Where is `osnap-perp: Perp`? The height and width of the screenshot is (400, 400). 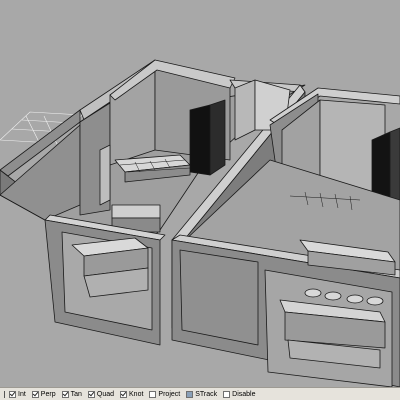 osnap-perp: Perp is located at coordinates (43, 394).